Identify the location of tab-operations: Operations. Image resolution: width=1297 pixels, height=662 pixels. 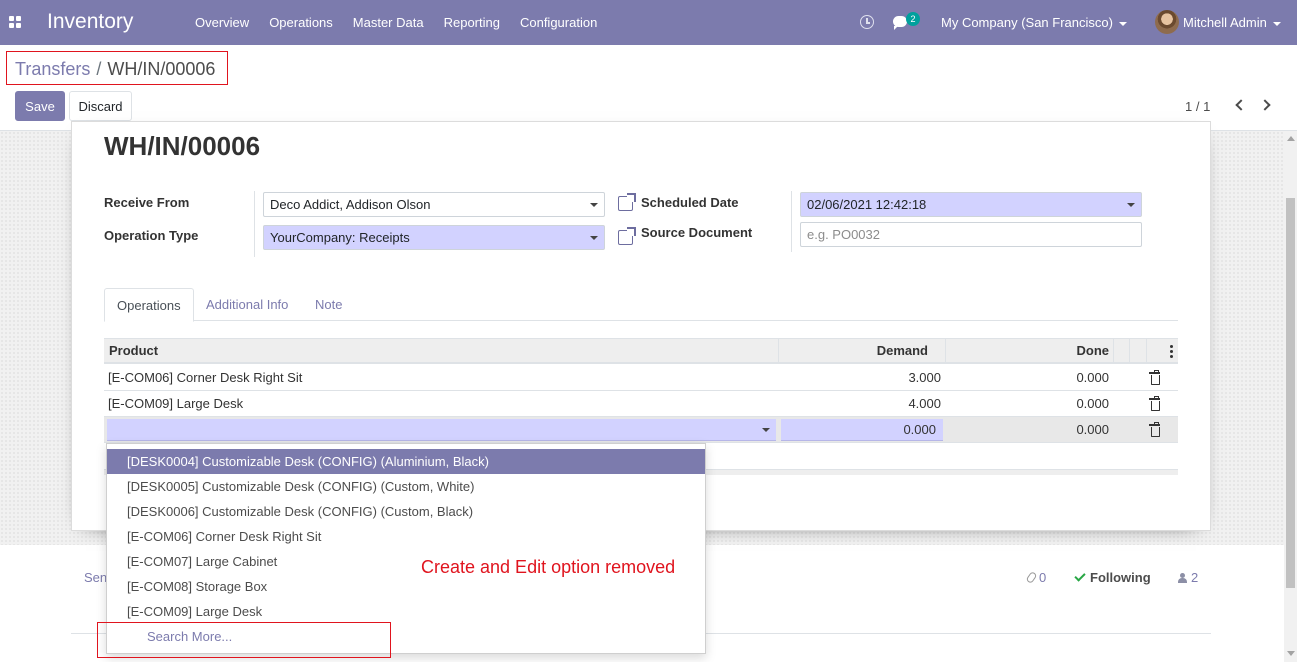
(149, 305).